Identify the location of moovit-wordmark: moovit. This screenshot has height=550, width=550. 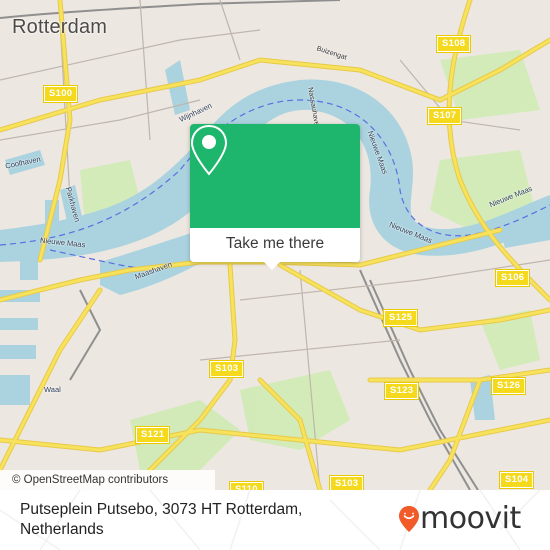
(470, 518).